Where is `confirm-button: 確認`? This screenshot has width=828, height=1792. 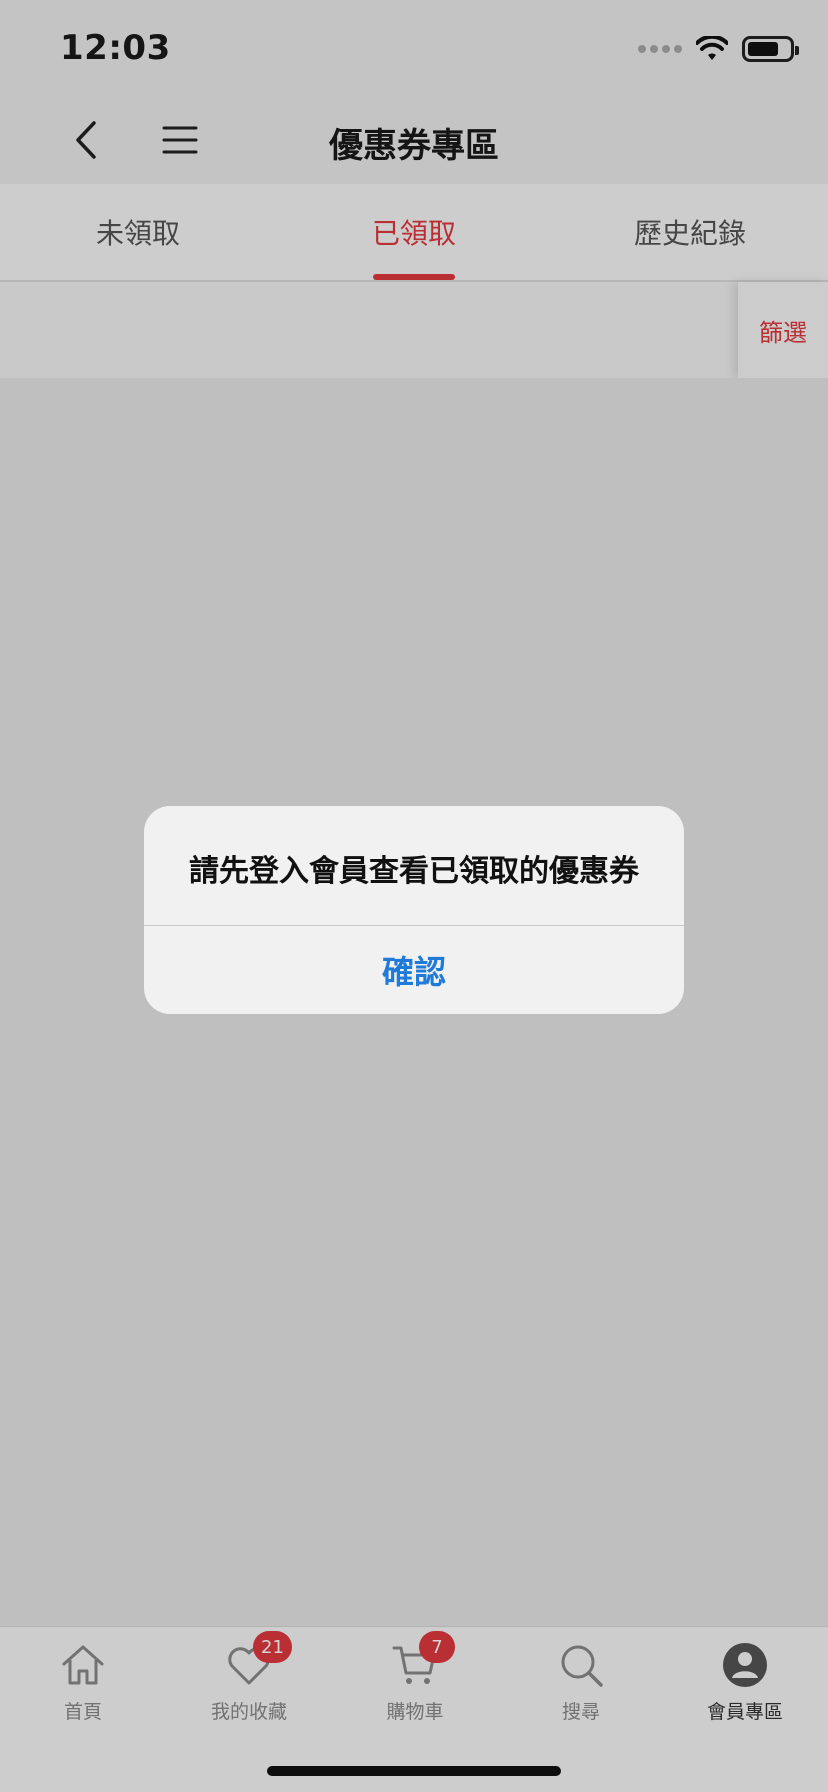
confirm-button: 確認 is located at coordinates (414, 970).